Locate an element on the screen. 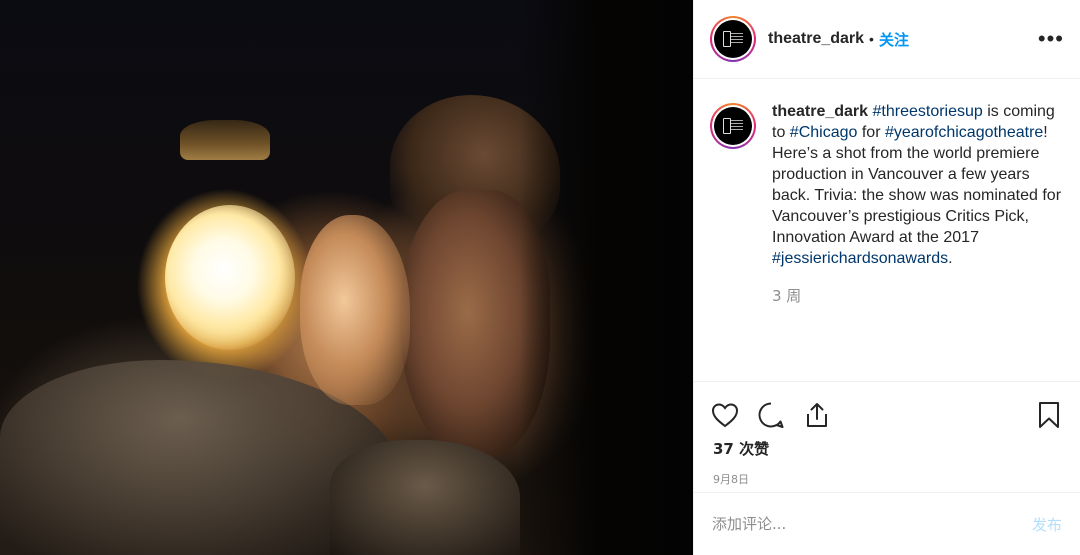  header-username: theatre_dark is located at coordinates (816, 39).